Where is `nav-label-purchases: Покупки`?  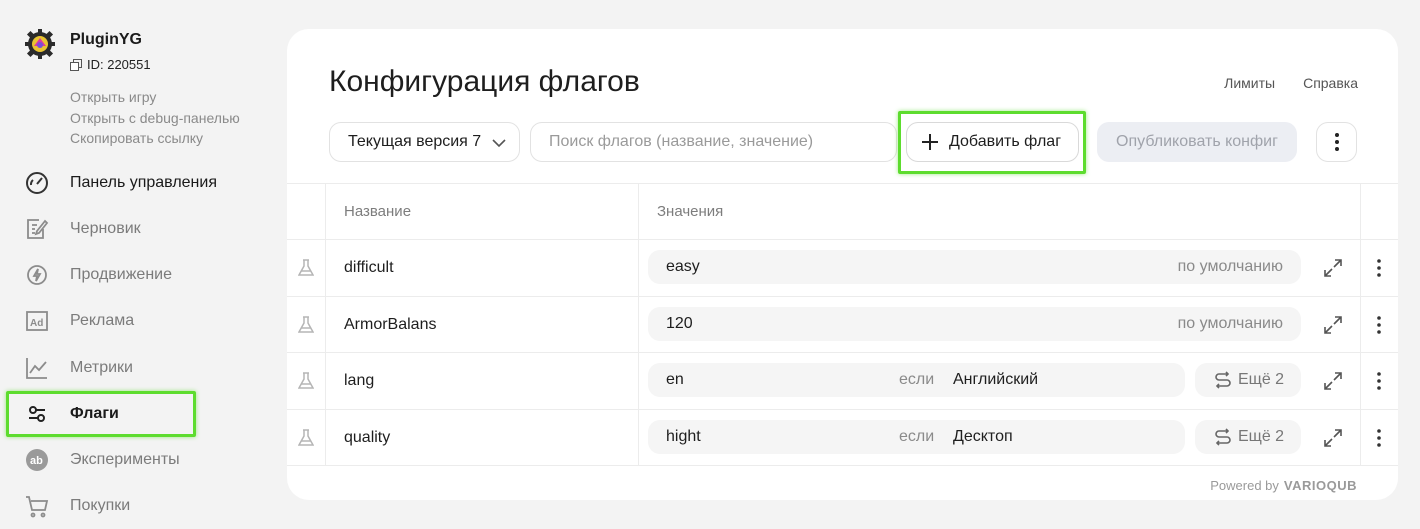 nav-label-purchases: Покупки is located at coordinates (100, 505).